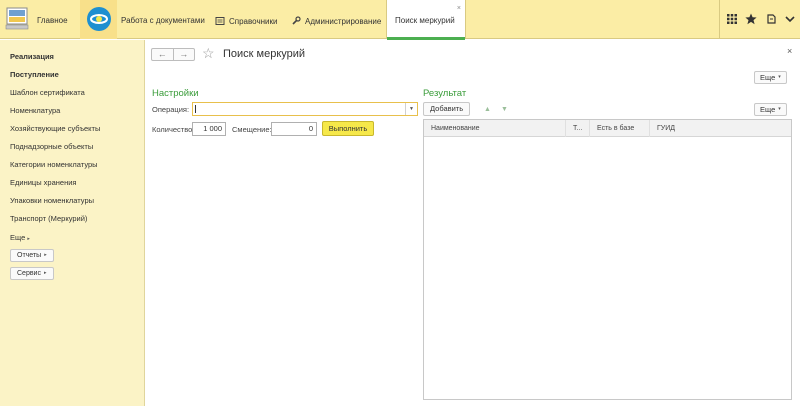 The image size is (800, 406). I want to click on sidebar-item-nomenclature-categories: Категории номенклатуры, so click(54, 164).